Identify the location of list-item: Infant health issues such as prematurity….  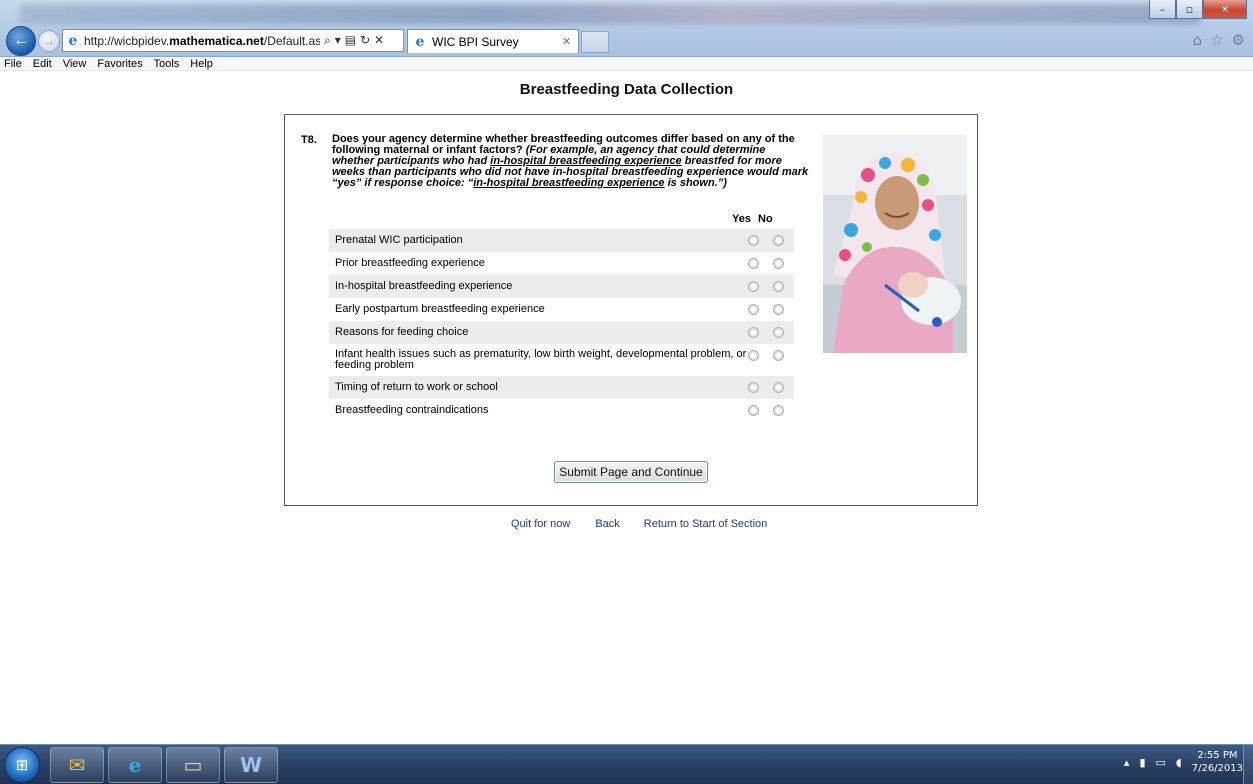
(561, 360).